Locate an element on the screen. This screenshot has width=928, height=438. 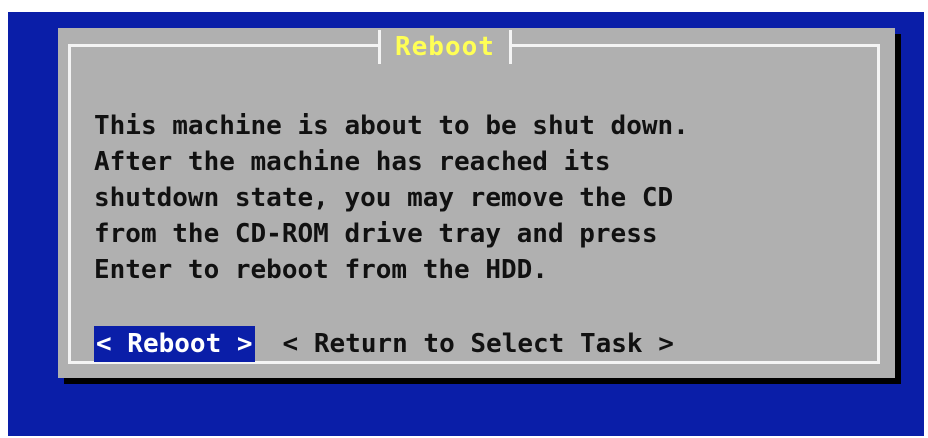
message-line: This machine is about to be shut down. is located at coordinates (391, 126).